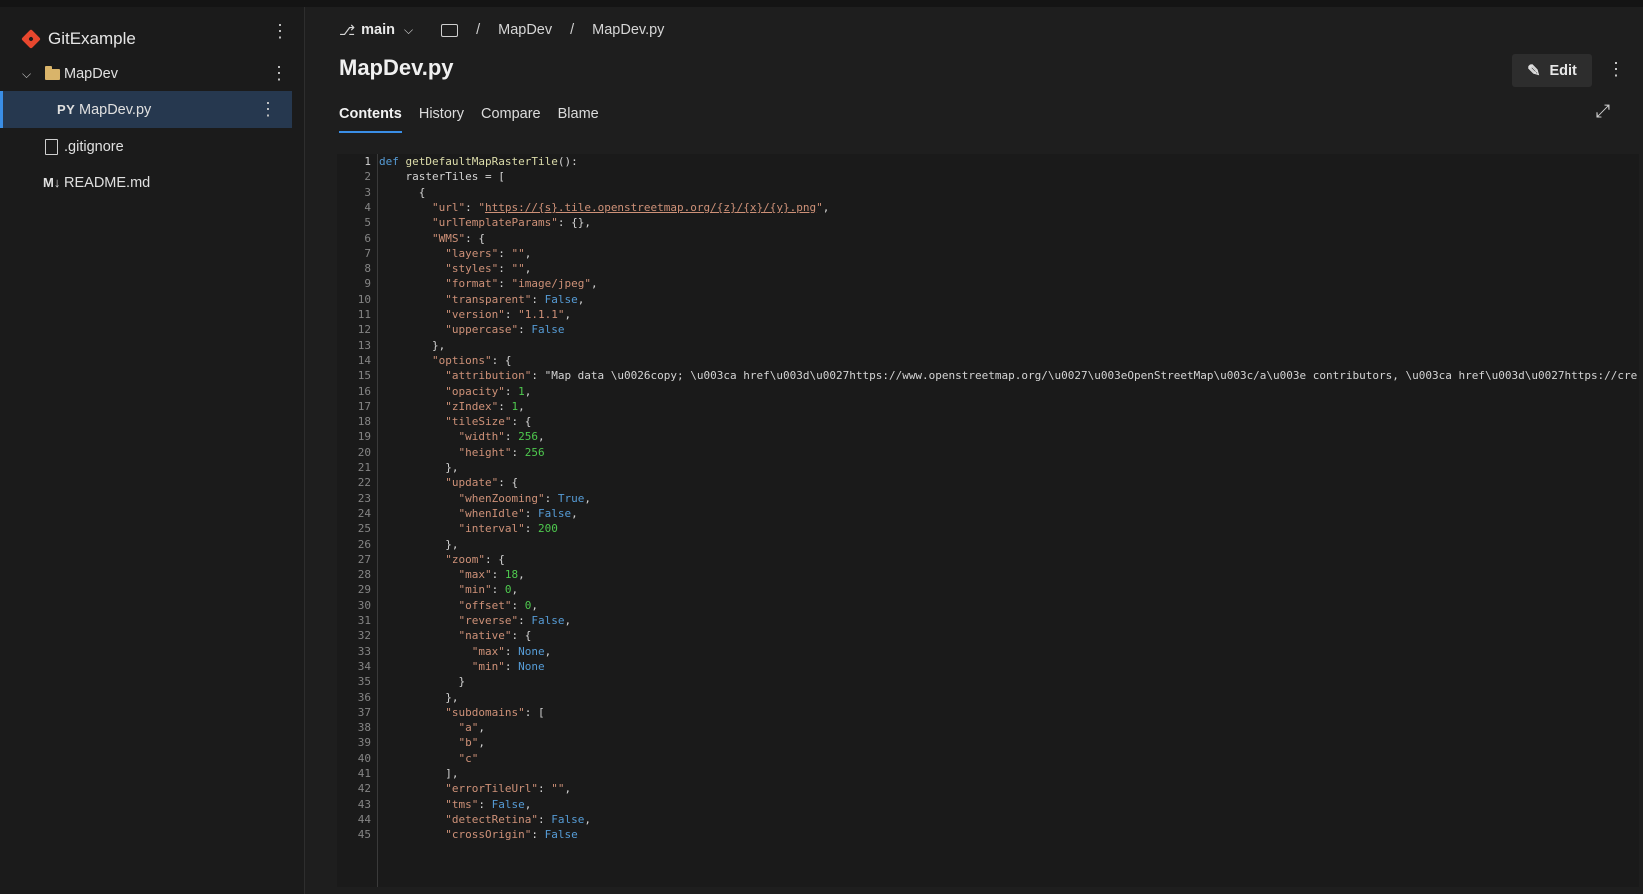 Image resolution: width=1643 pixels, height=894 pixels. What do you see at coordinates (354, 560) in the screenshot?
I see `line-number: 27` at bounding box center [354, 560].